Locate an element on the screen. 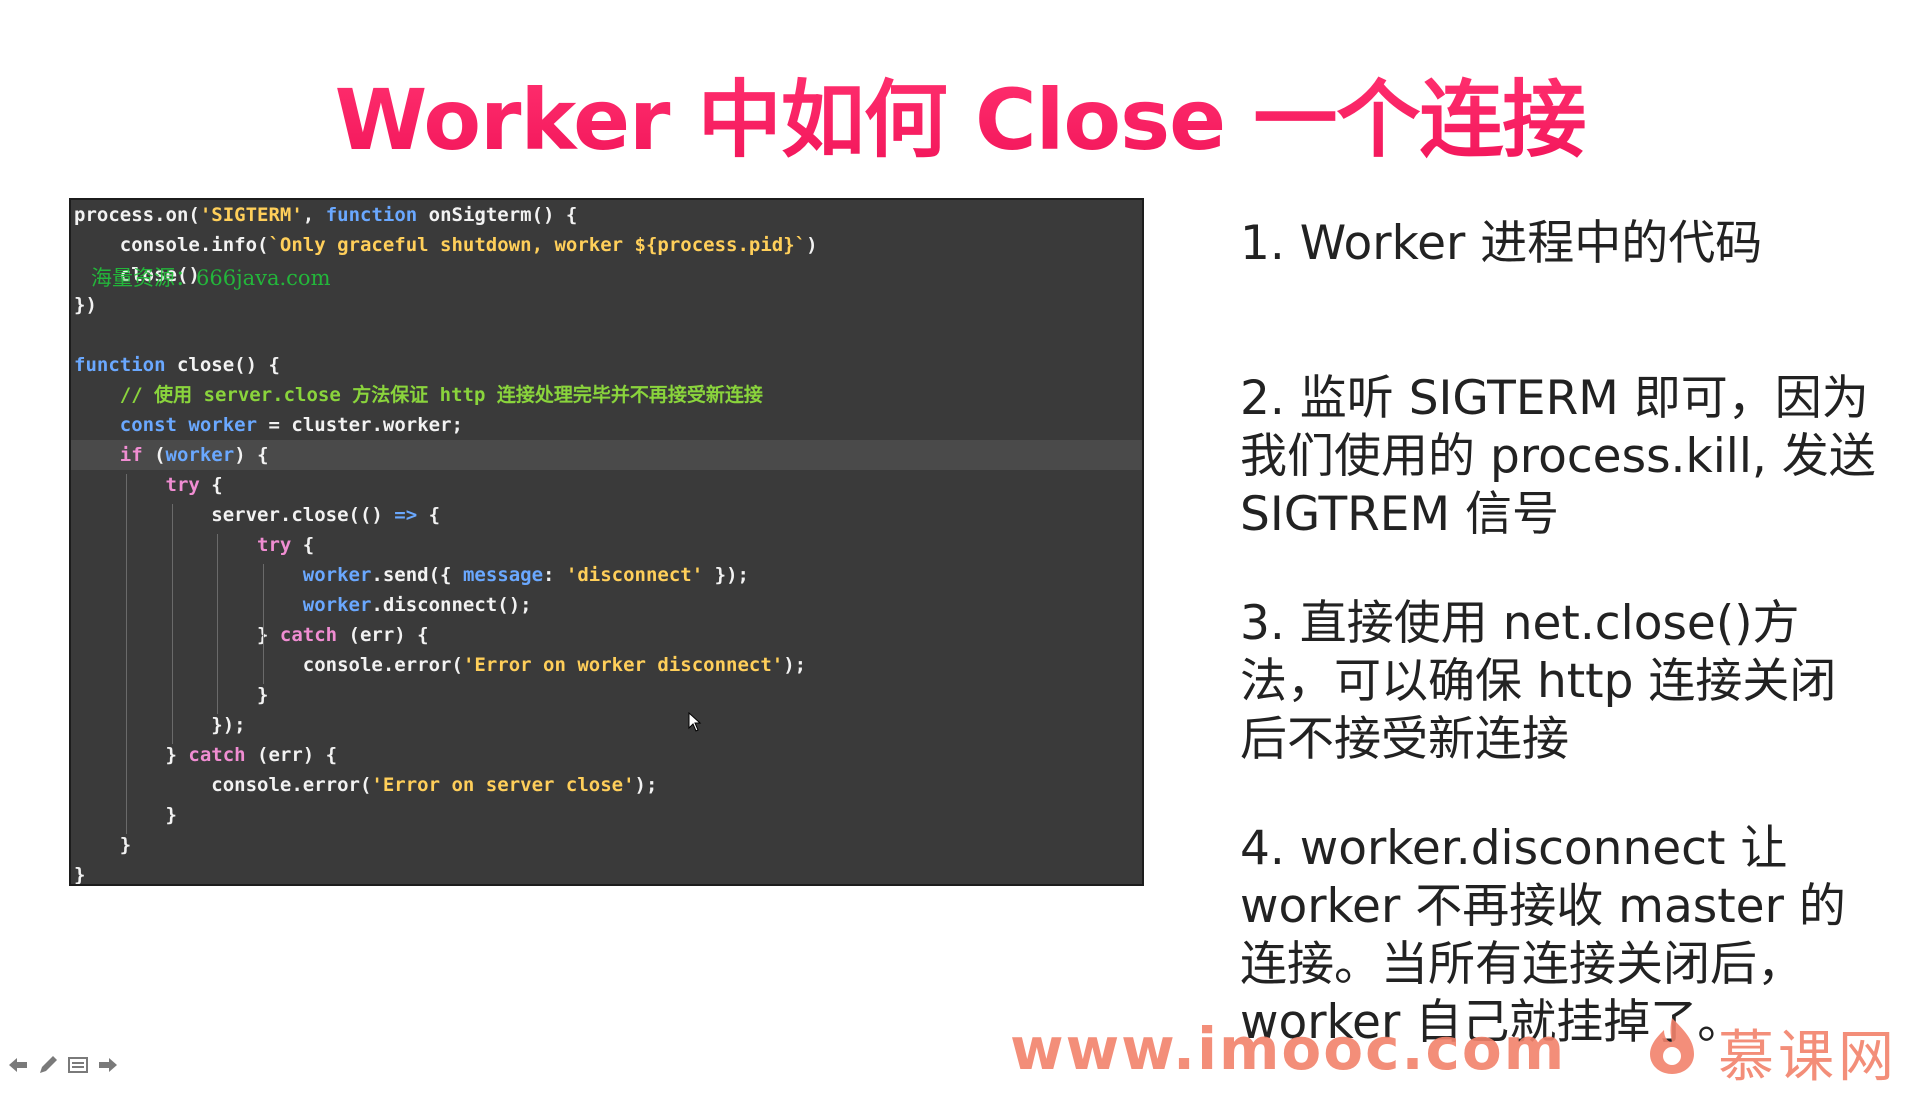 The height and width of the screenshot is (1093, 1920). code-line: }) is located at coordinates (606, 305).